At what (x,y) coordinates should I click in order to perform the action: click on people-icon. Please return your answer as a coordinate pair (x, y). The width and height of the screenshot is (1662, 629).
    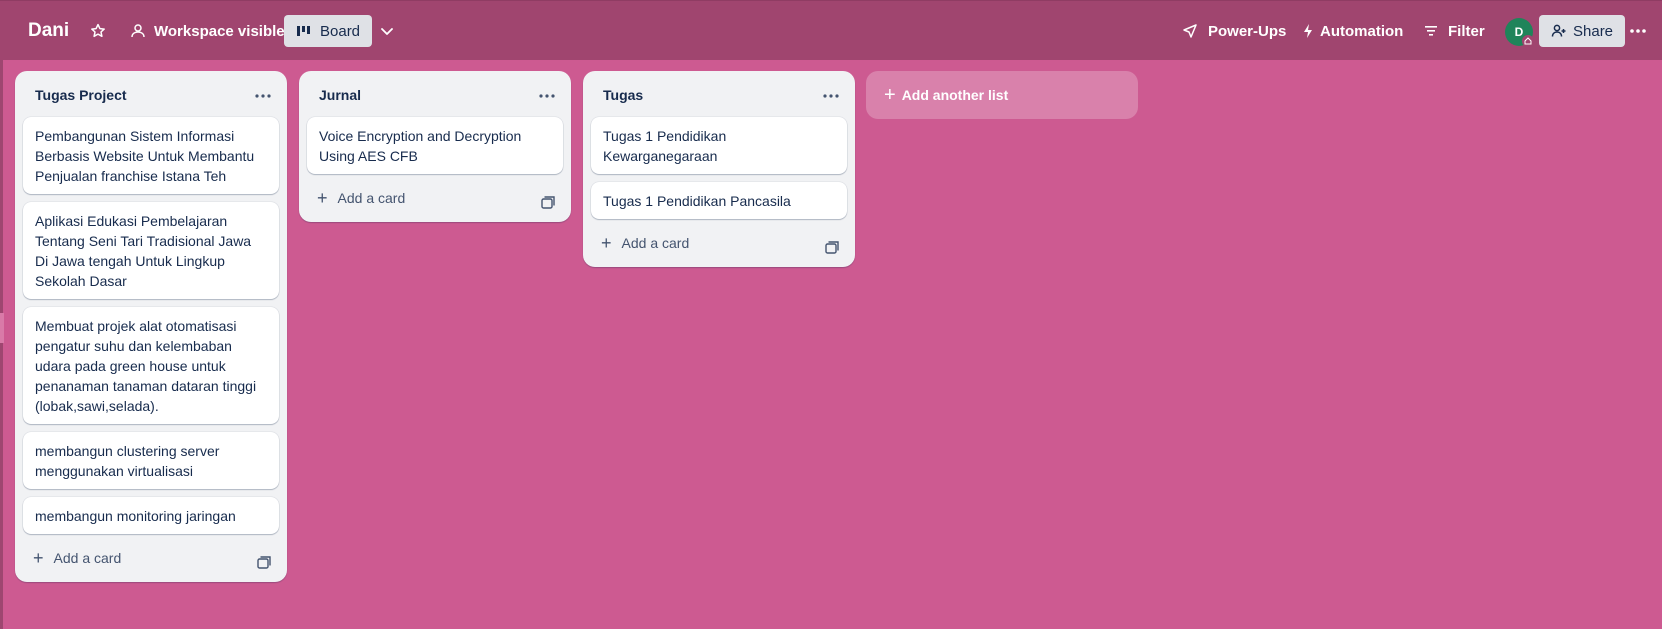
    Looking at the image, I should click on (138, 31).